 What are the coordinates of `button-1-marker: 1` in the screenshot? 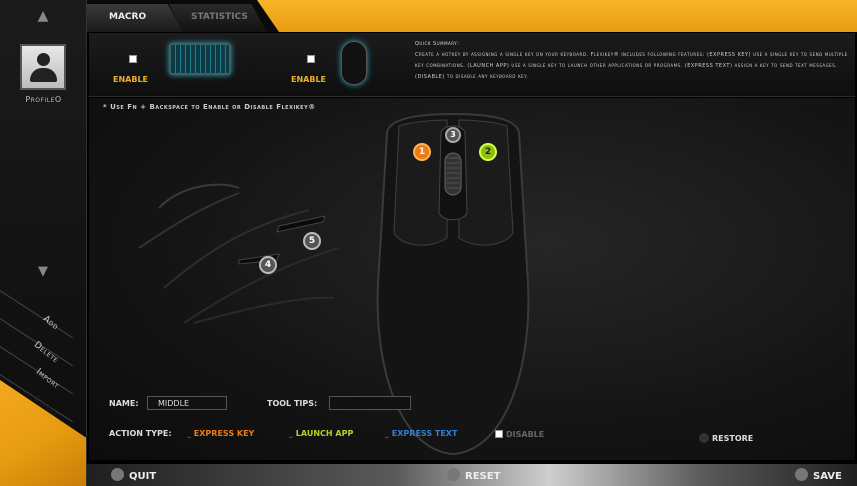 It's located at (422, 152).